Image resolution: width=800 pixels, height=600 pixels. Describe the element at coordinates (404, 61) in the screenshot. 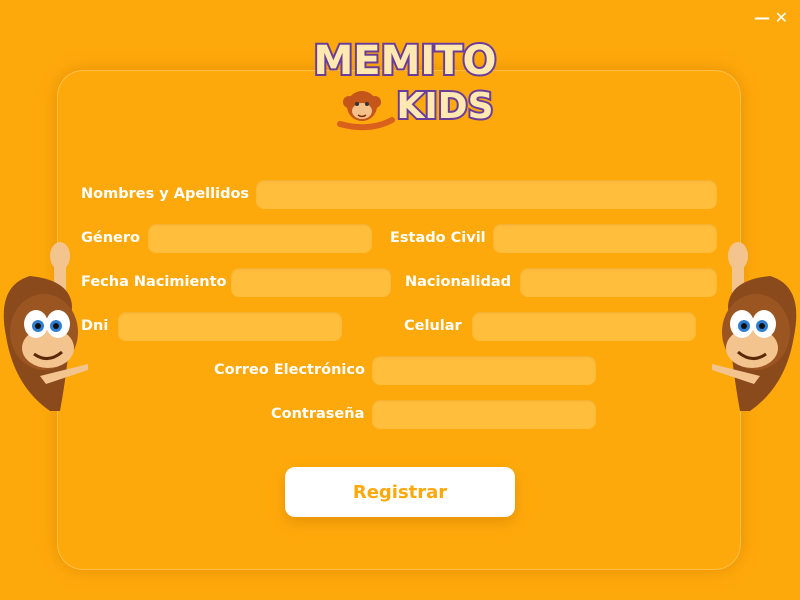

I see `logo-text-memito: MEMITO` at that location.